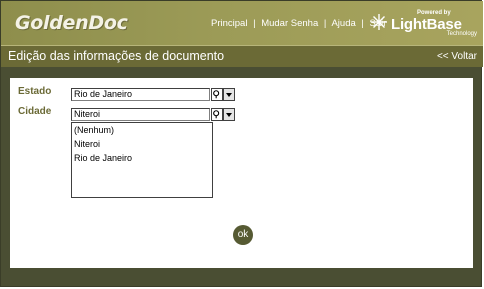 Image resolution: width=484 pixels, height=289 pixels. Describe the element at coordinates (423, 24) in the screenshot. I see `brand-logo: Powered by LightBase Technology` at that location.